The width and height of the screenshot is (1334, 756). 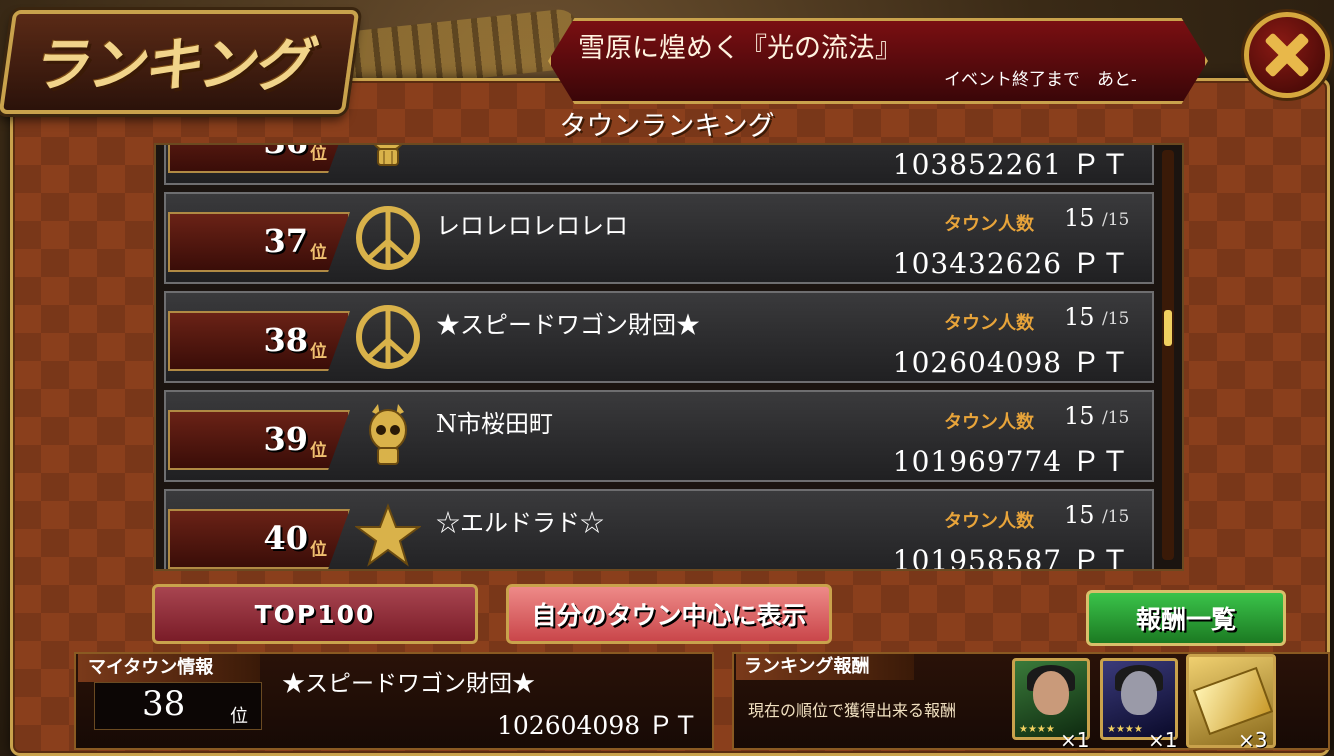 I want to click on ranking-reward-desc: 現在の順位で獲得出来る報酬, so click(x=852, y=710).